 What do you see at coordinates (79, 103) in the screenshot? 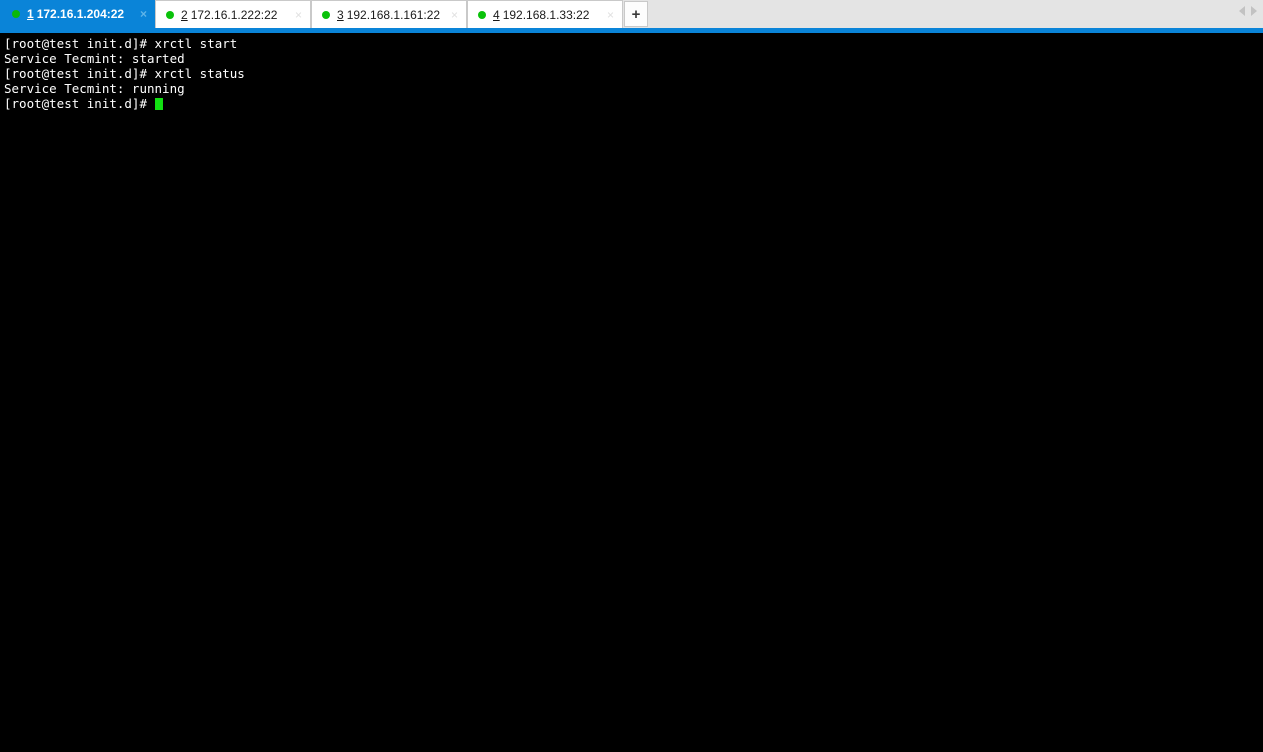
I see `prompt-text: [root@test init.d]#` at bounding box center [79, 103].